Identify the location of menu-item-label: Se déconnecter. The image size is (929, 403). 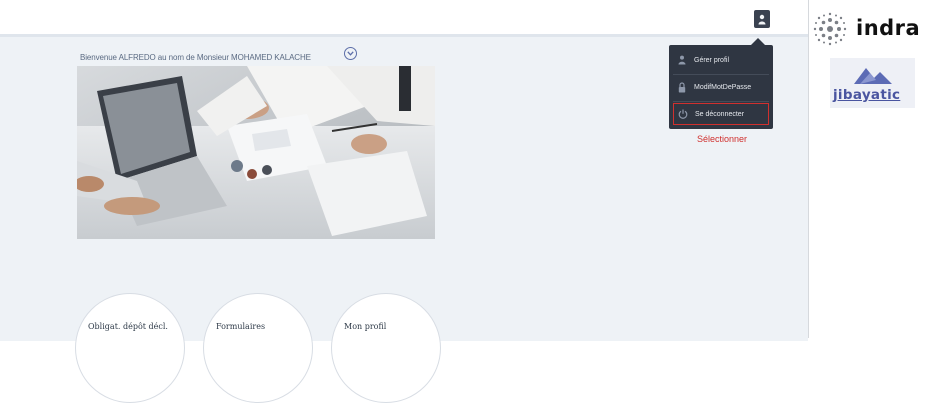
(720, 114).